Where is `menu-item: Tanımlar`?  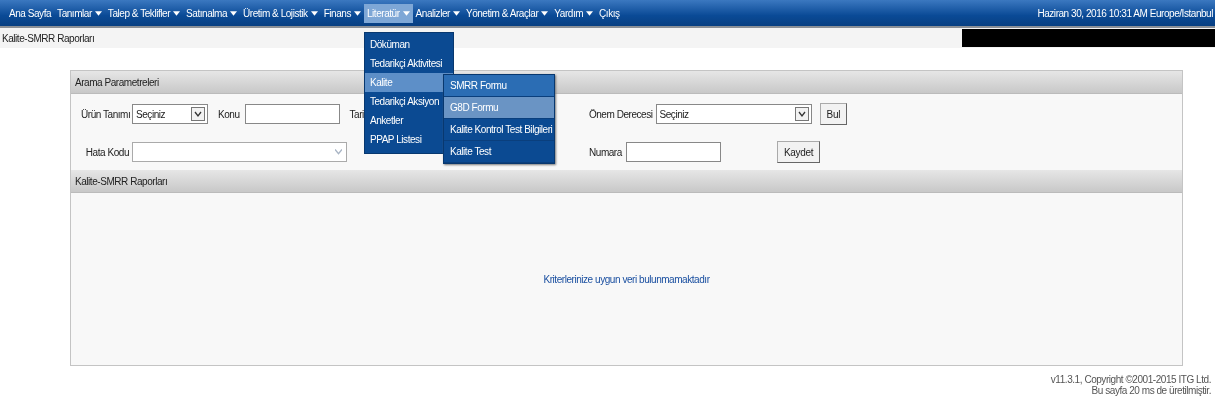
menu-item: Tanımlar is located at coordinates (79, 13).